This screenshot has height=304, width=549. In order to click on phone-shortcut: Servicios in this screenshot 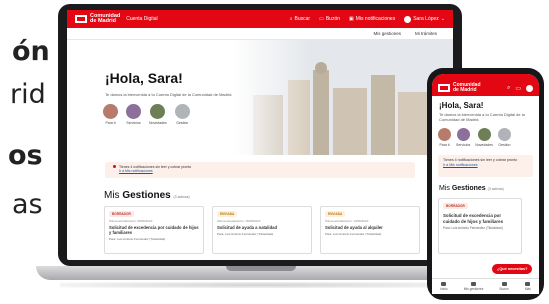, I will do `click(463, 137)`.